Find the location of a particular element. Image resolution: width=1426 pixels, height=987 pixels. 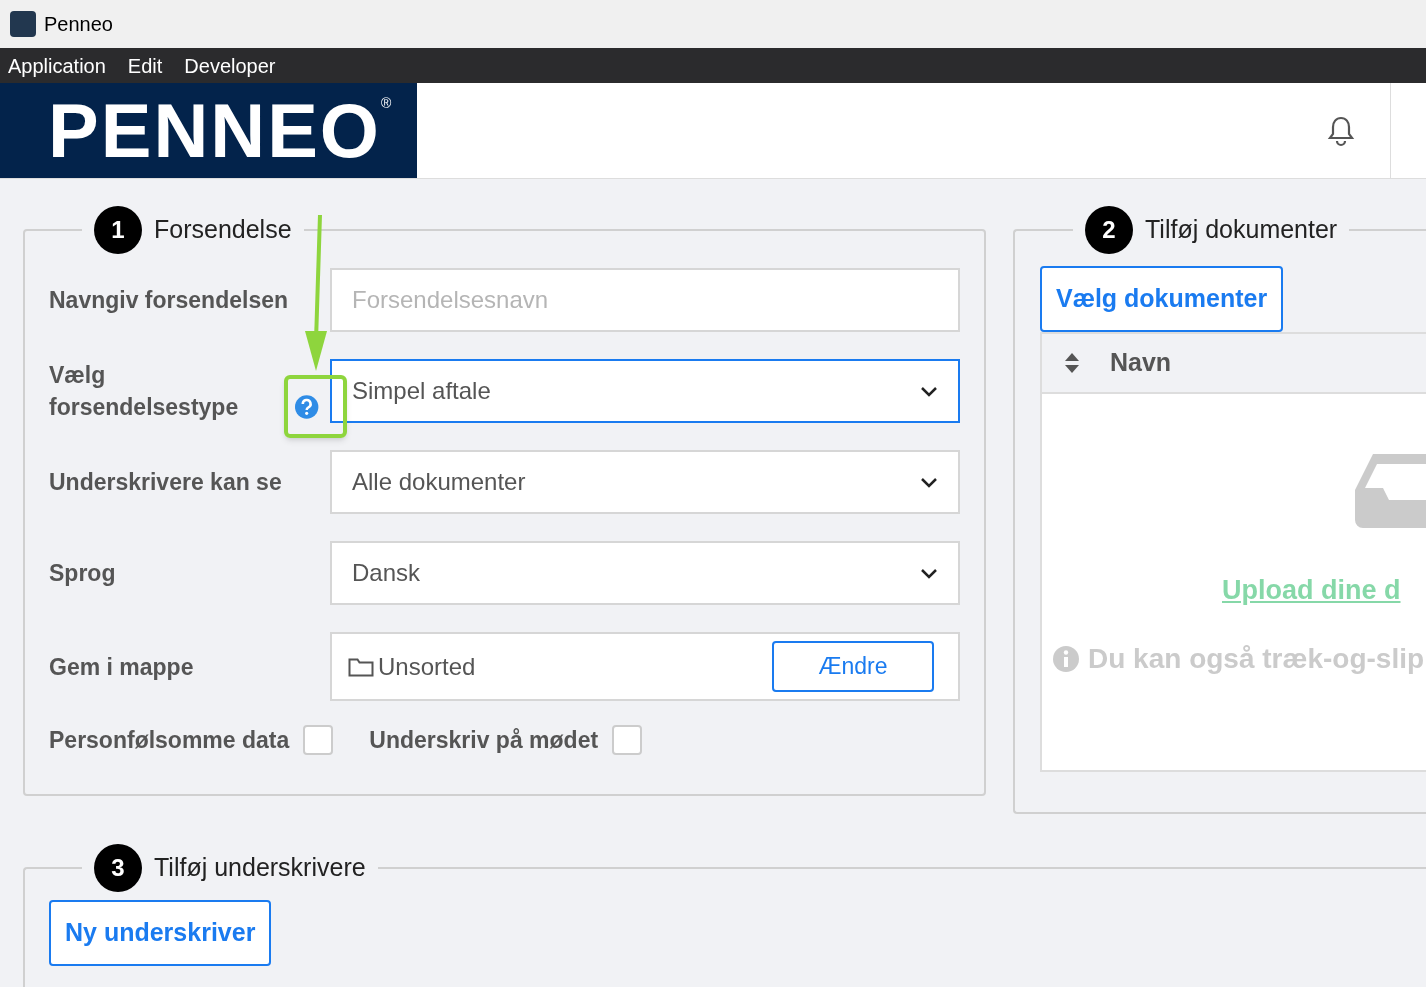

name-field: Forsendelsesnavn is located at coordinates (645, 300).